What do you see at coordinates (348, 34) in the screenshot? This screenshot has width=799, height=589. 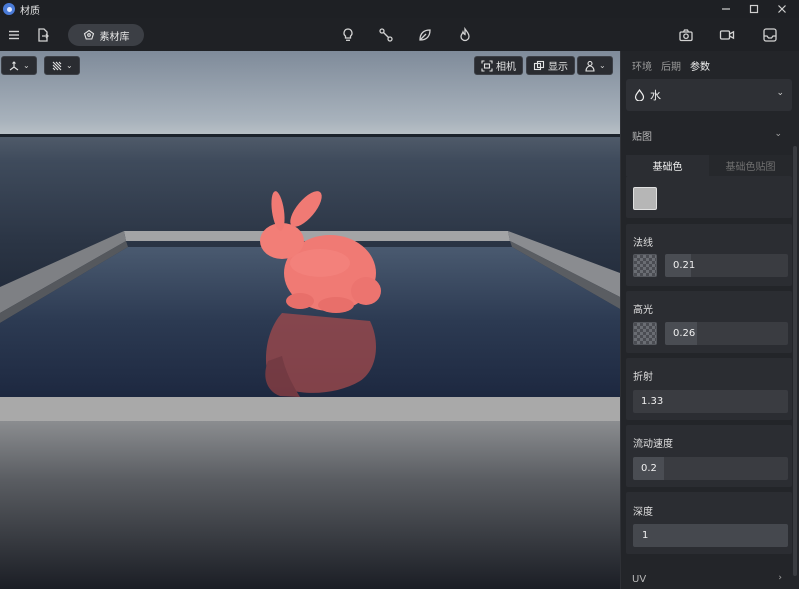 I see `light-bulb-icon` at bounding box center [348, 34].